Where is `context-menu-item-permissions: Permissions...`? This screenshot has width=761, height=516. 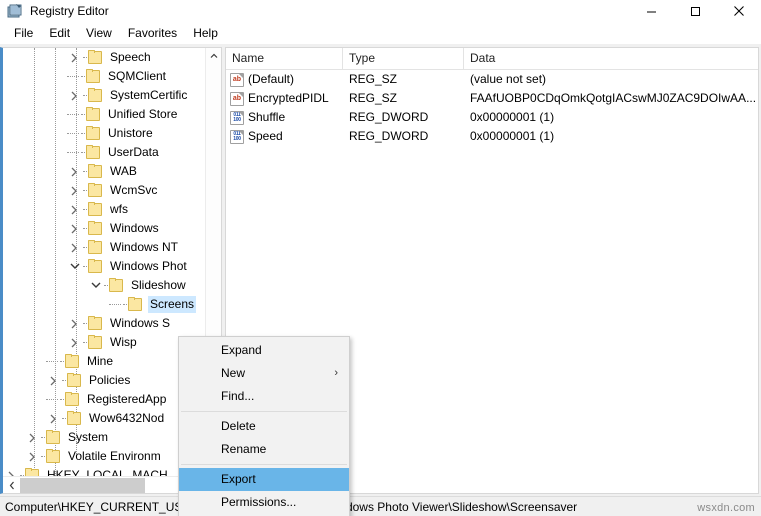
context-menu-item-permissions: Permissions... is located at coordinates (264, 502).